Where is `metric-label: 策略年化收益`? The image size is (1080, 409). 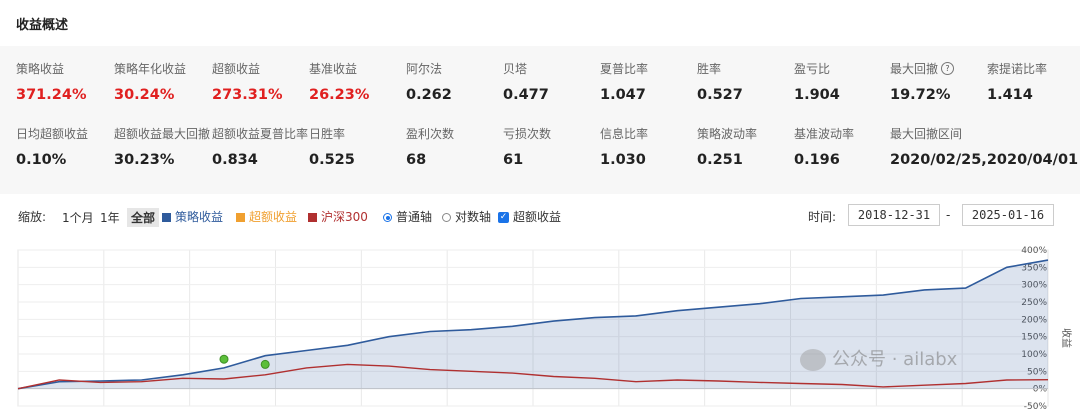 metric-label: 策略年化收益 is located at coordinates (150, 69).